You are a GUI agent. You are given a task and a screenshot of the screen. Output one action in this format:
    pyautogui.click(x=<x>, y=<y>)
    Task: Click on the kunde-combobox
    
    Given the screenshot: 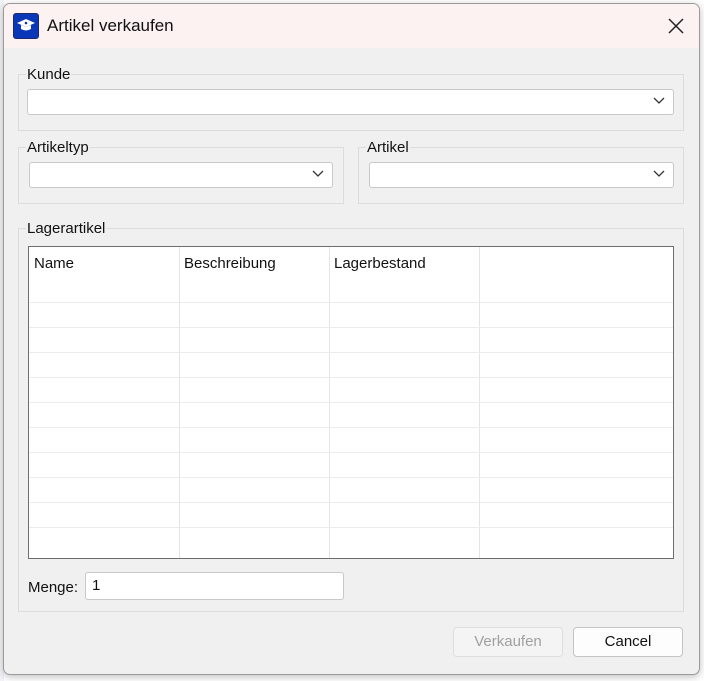 What is the action you would take?
    pyautogui.click(x=350, y=102)
    